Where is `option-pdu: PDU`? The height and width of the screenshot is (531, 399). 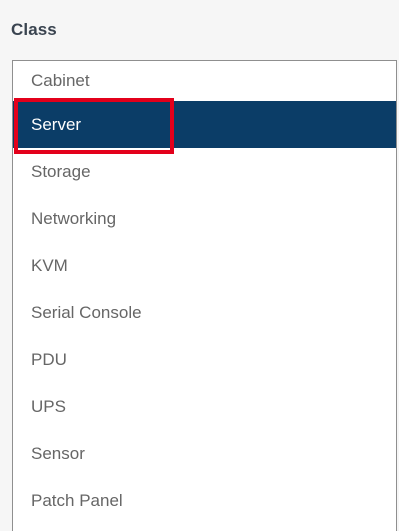
option-pdu: PDU is located at coordinates (204, 359).